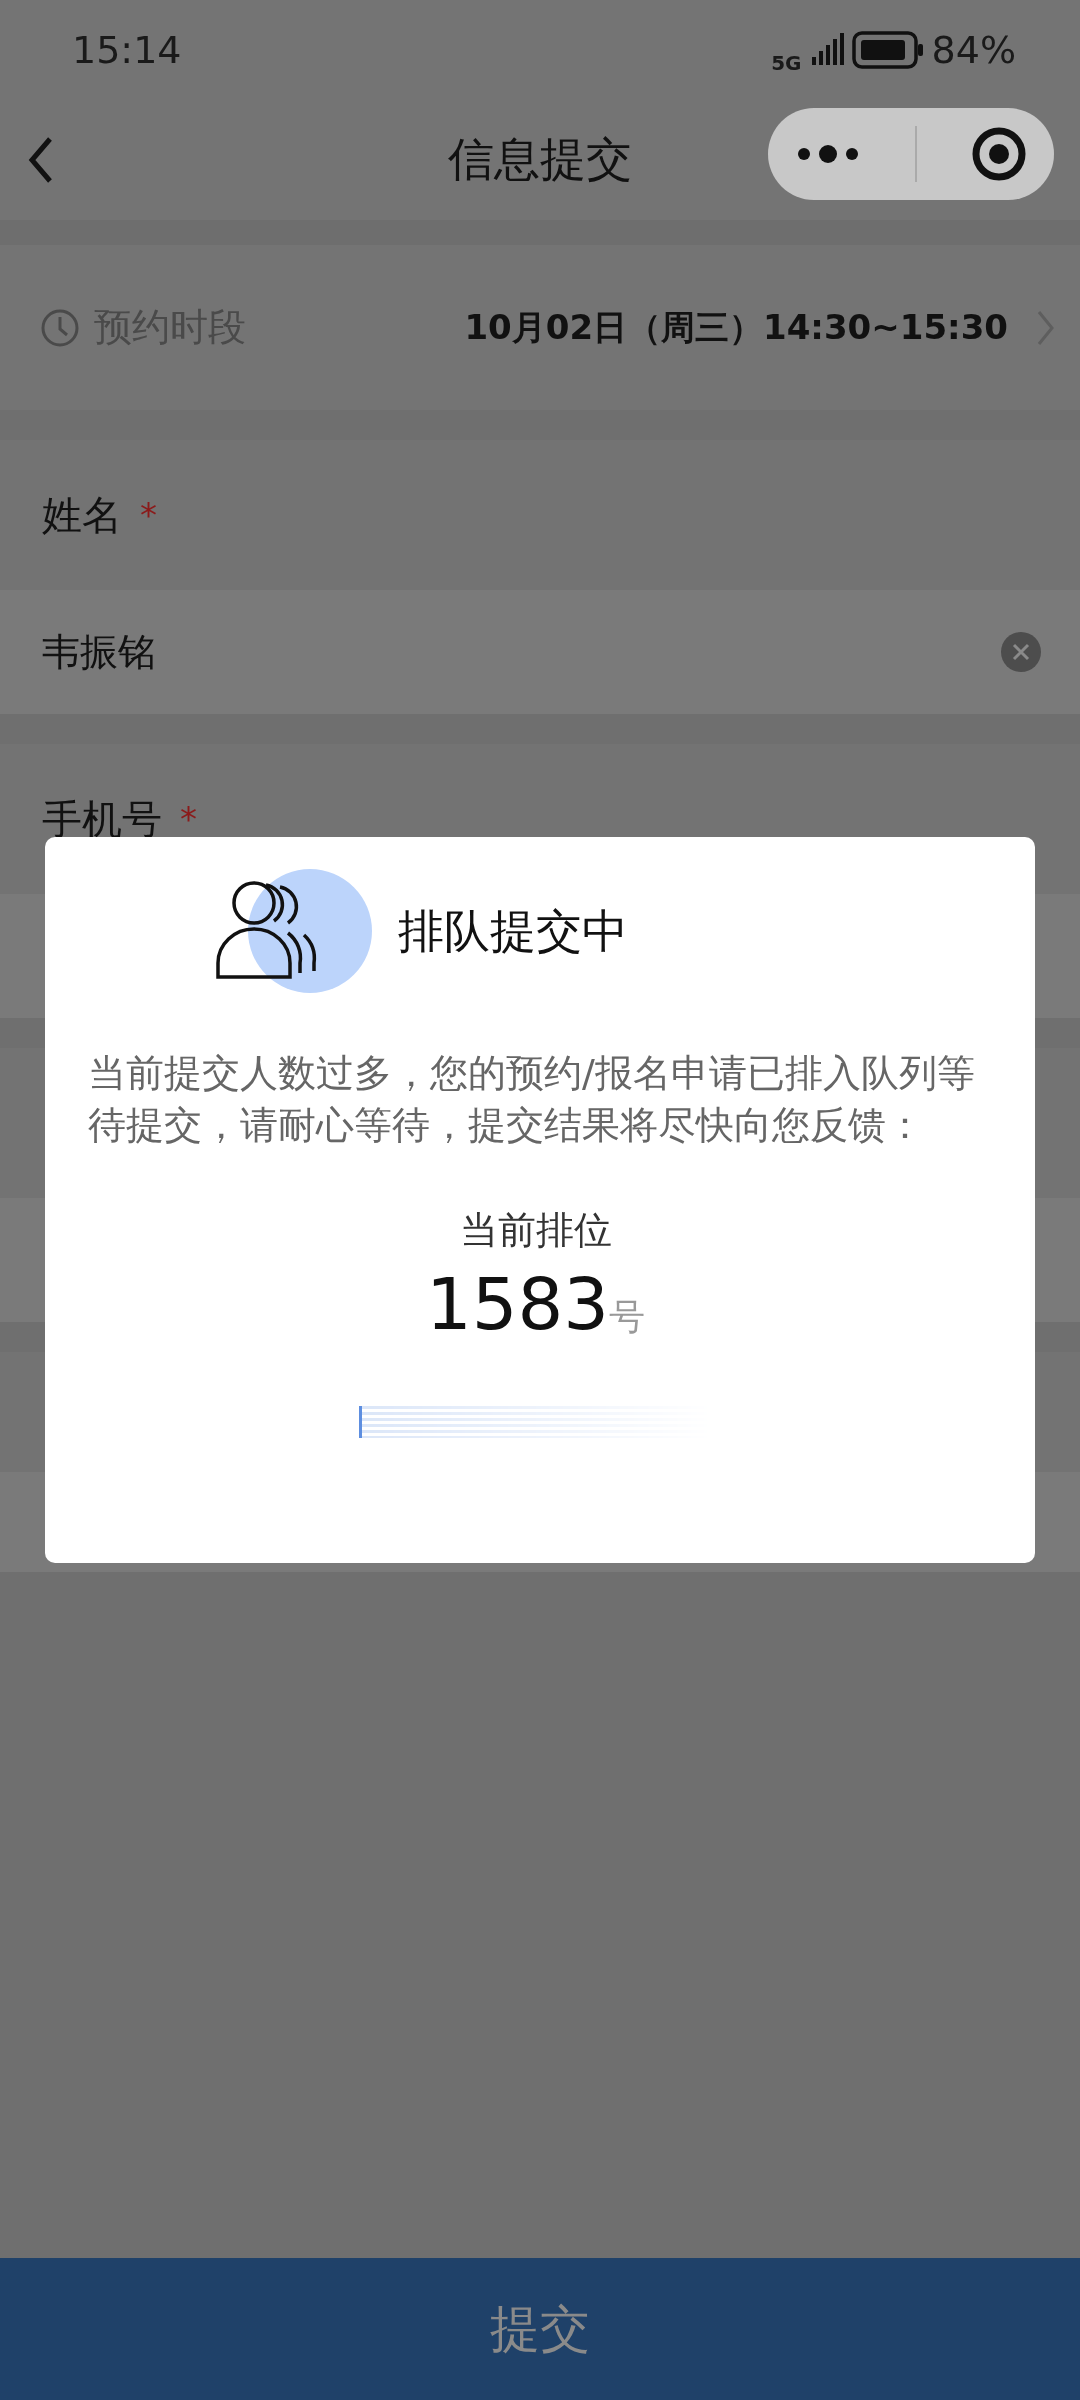 The image size is (1080, 2400). I want to click on status-time: 15:14, so click(127, 50).